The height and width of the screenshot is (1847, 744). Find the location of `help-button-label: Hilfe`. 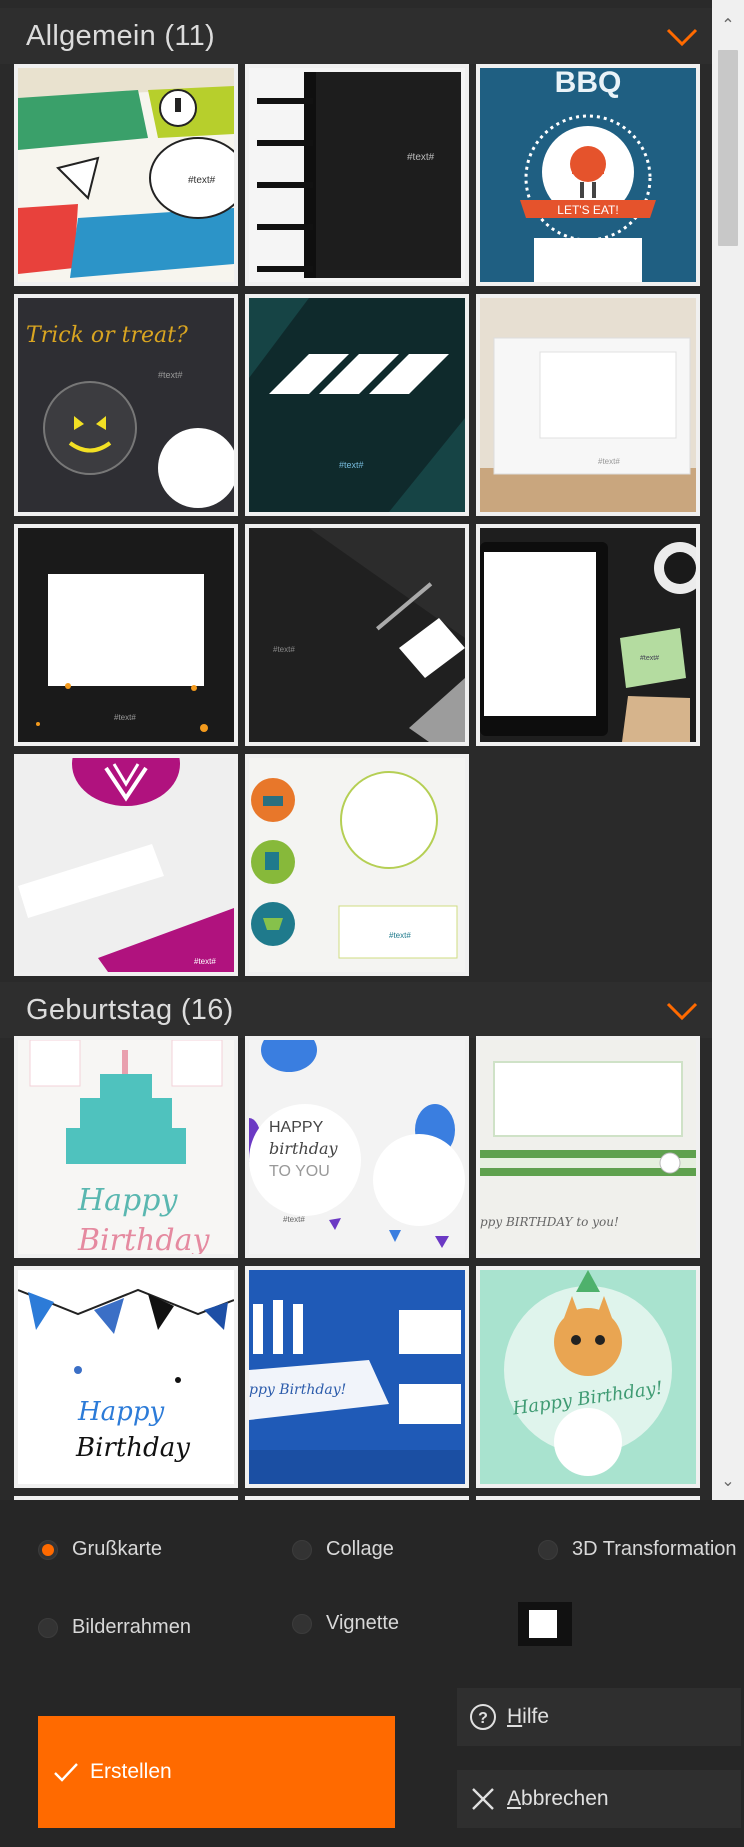

help-button-label: Hilfe is located at coordinates (528, 1716).